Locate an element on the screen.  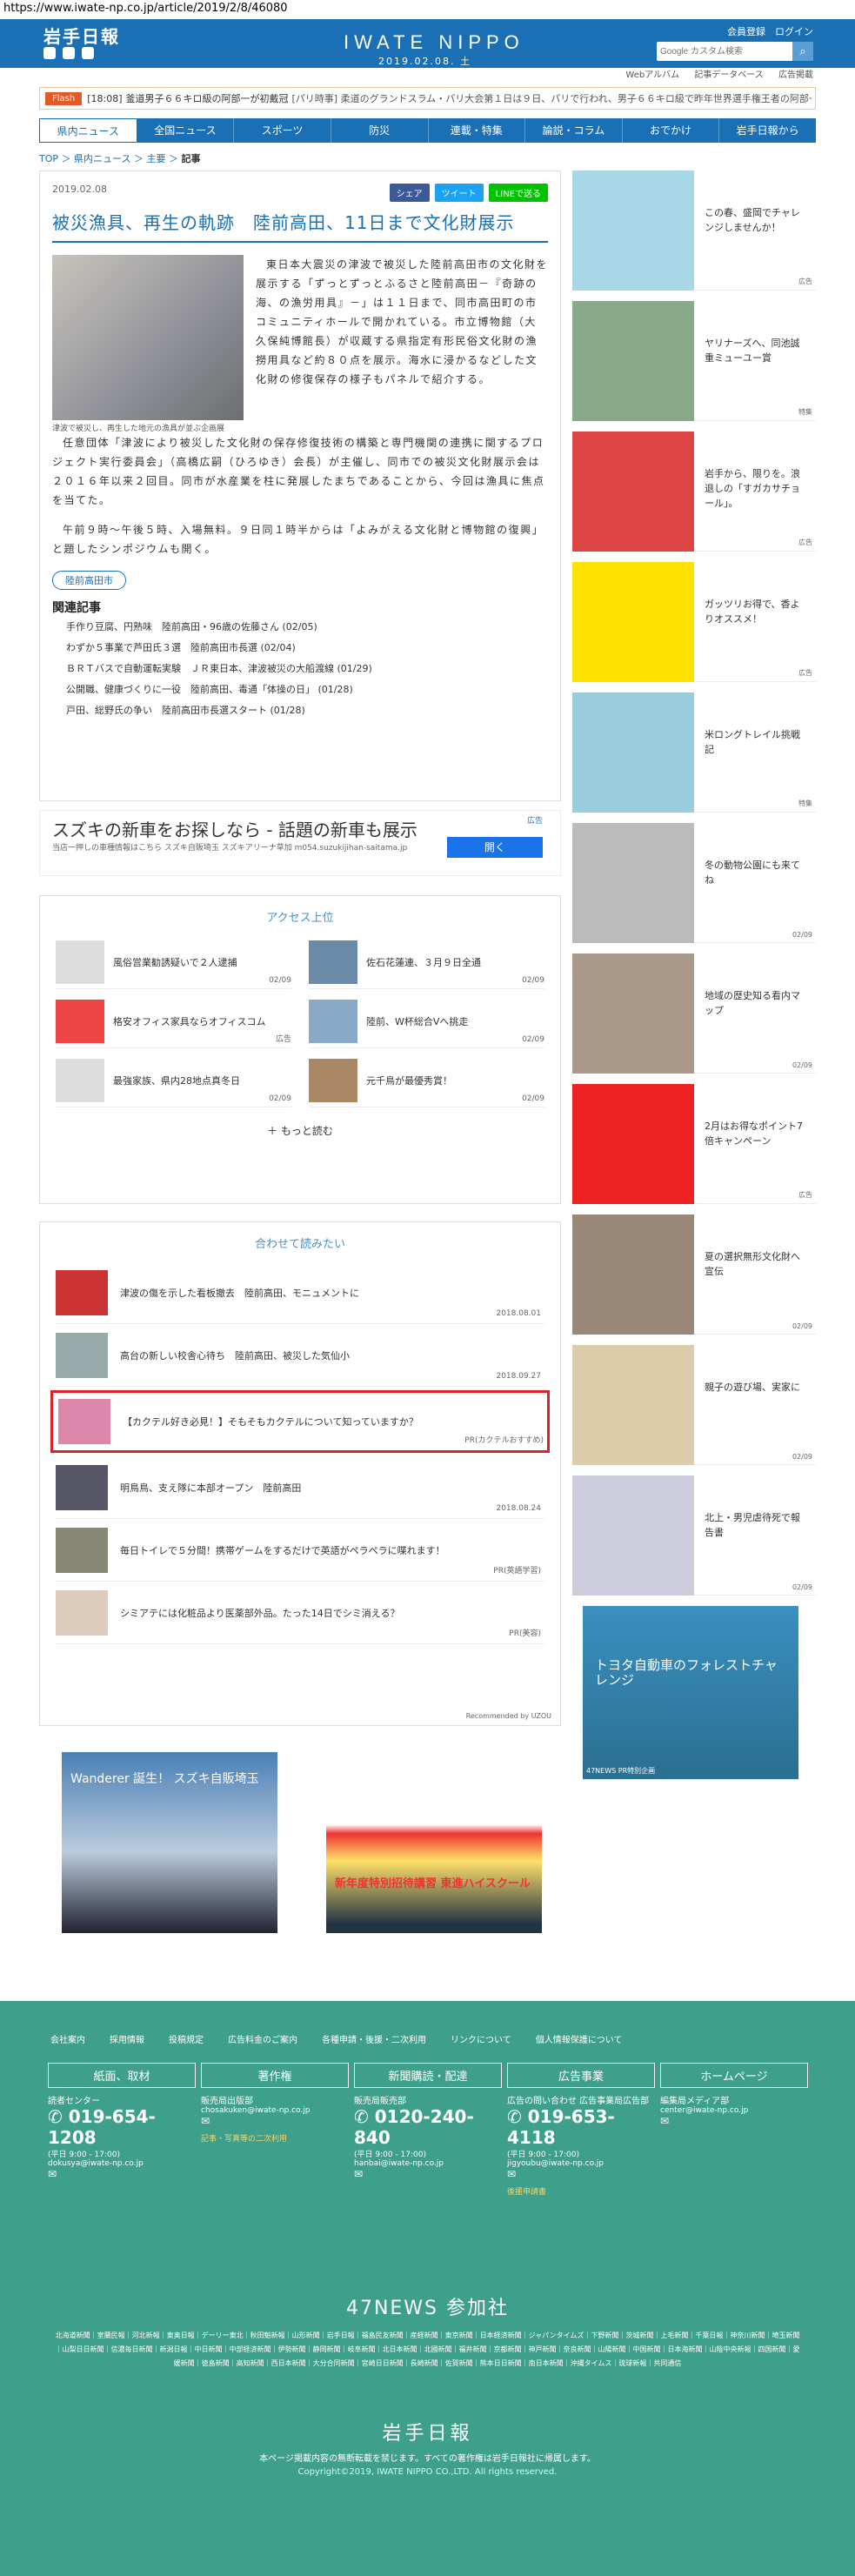
related-link: 戸田、総野氏の争い 陸前高田市長選スタート (01/28) is located at coordinates (300, 709).